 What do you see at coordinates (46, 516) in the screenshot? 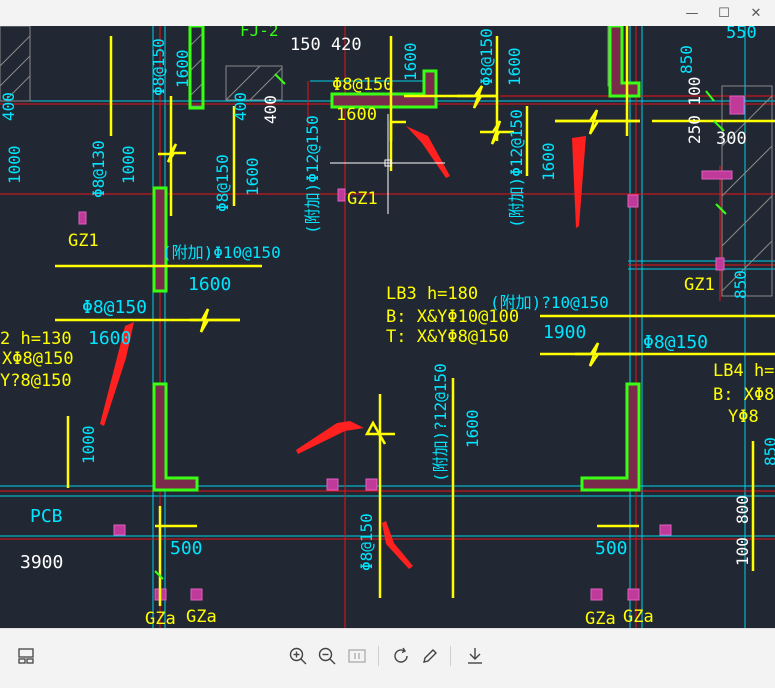
I see `label-pcb: PCB` at bounding box center [46, 516].